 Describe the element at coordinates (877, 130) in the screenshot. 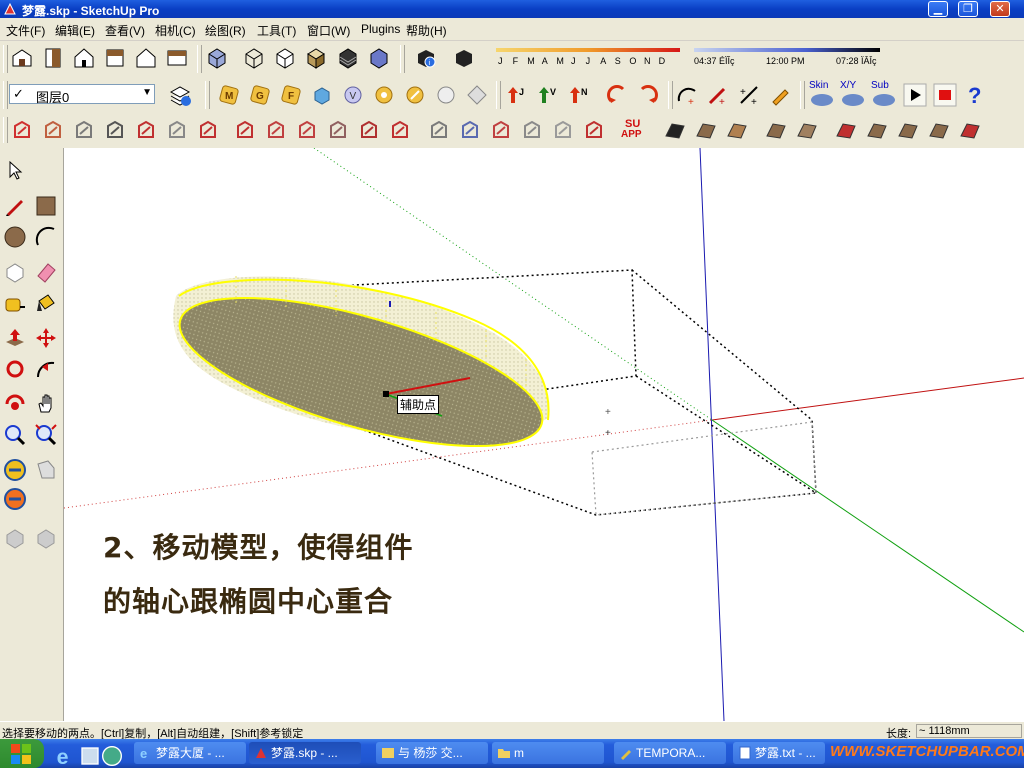

I see `terrain-tool-7-icon` at that location.